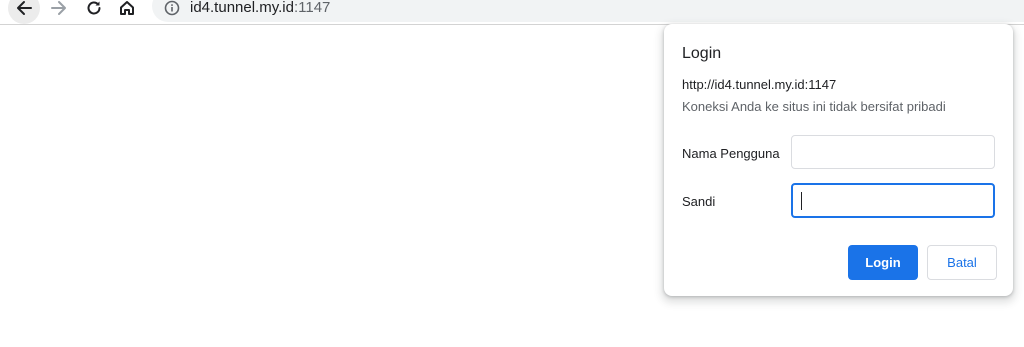 Image resolution: width=1024 pixels, height=347 pixels. I want to click on login-button: Login, so click(883, 262).